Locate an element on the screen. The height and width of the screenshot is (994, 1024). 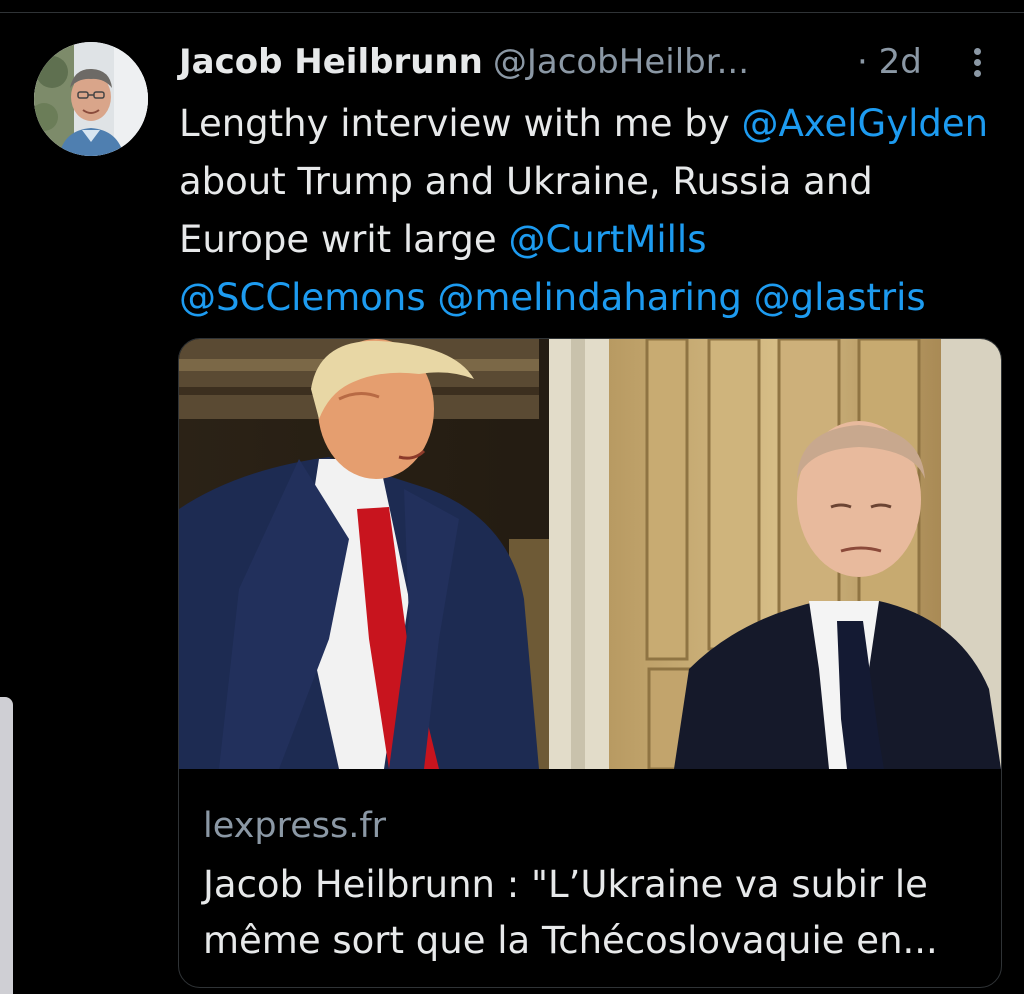
mention-link: @glastris is located at coordinates (840, 297).